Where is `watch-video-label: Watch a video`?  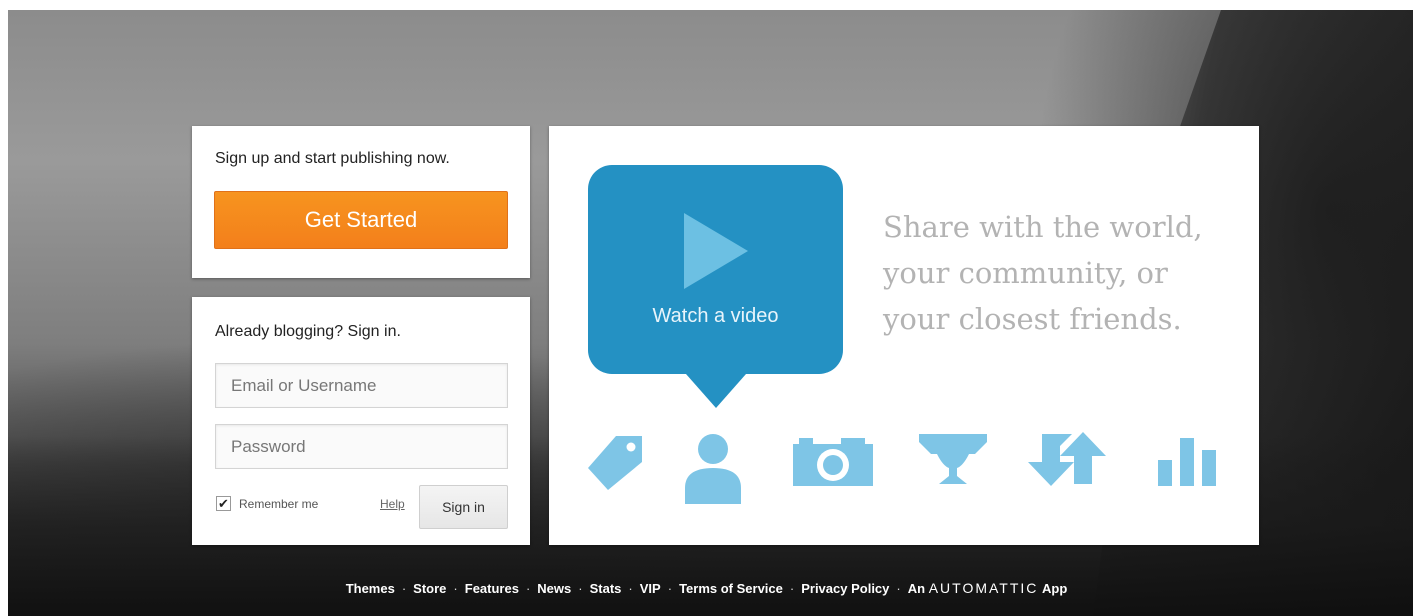
watch-video-label: Watch a video is located at coordinates (715, 316).